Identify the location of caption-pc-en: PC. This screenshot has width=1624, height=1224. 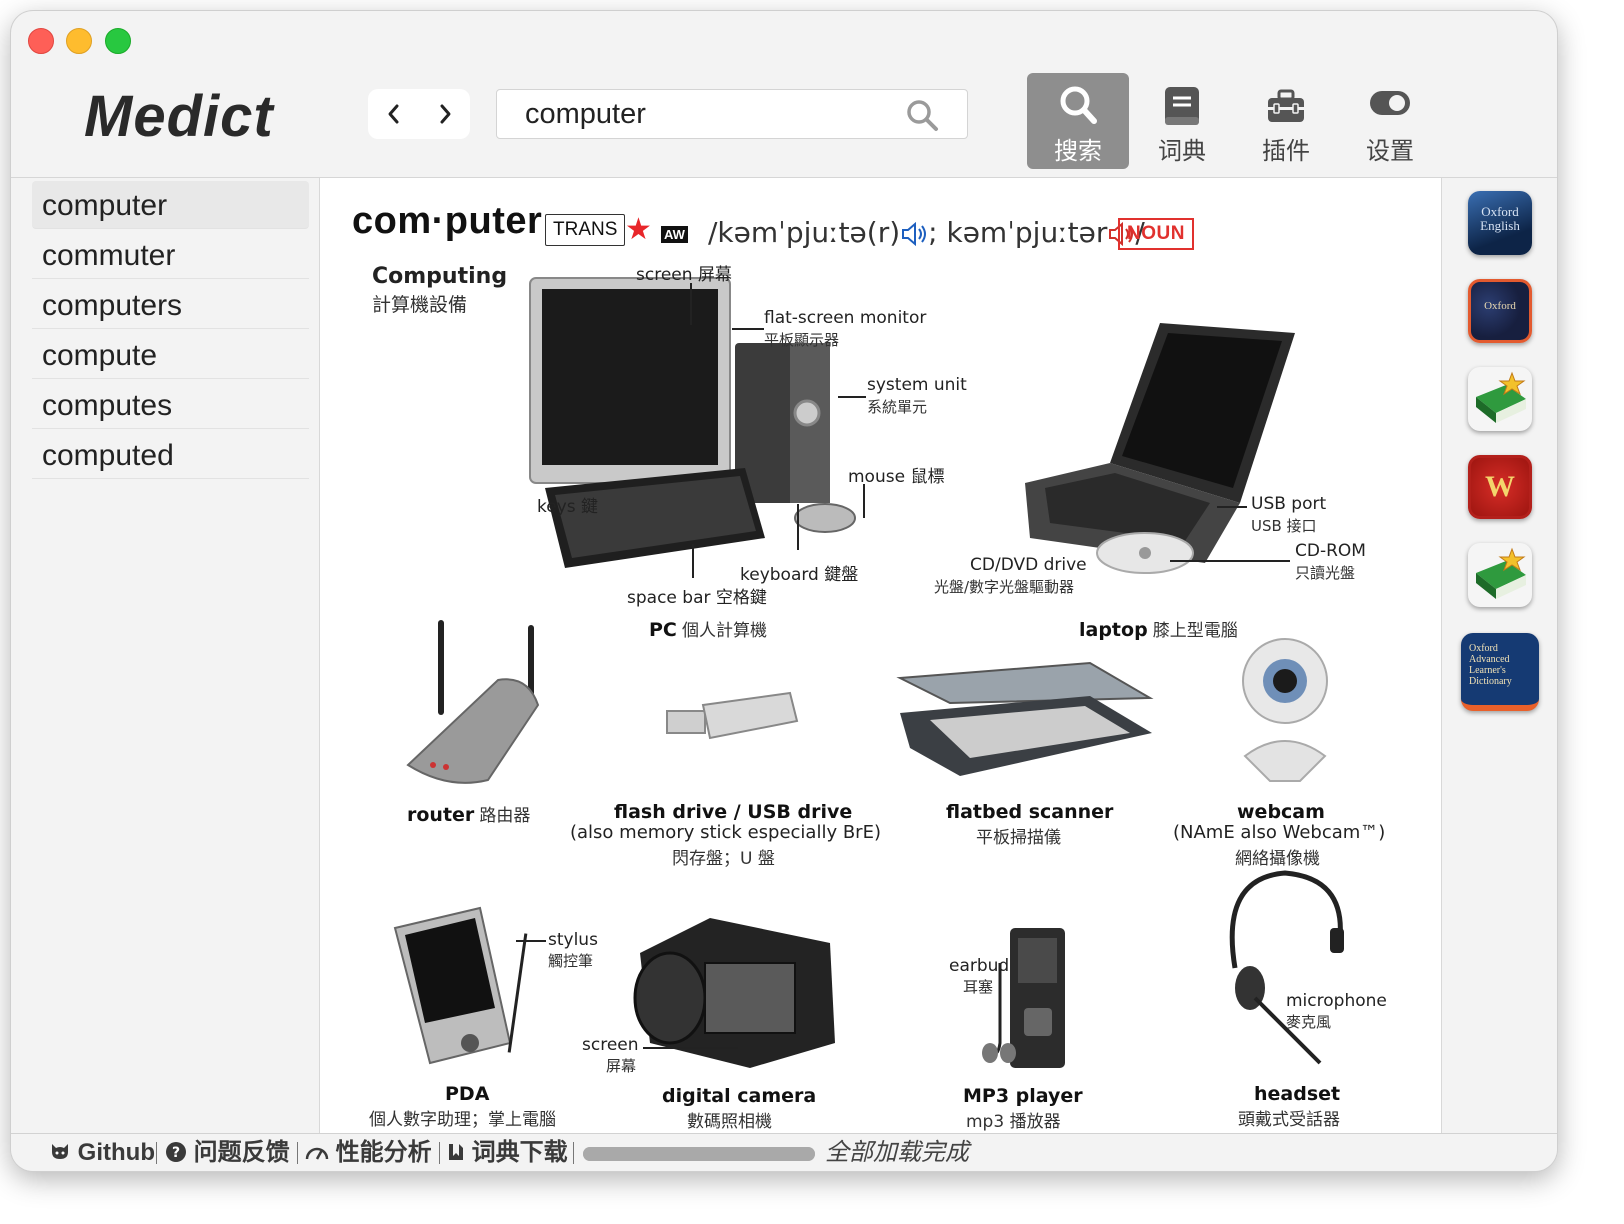
(663, 630).